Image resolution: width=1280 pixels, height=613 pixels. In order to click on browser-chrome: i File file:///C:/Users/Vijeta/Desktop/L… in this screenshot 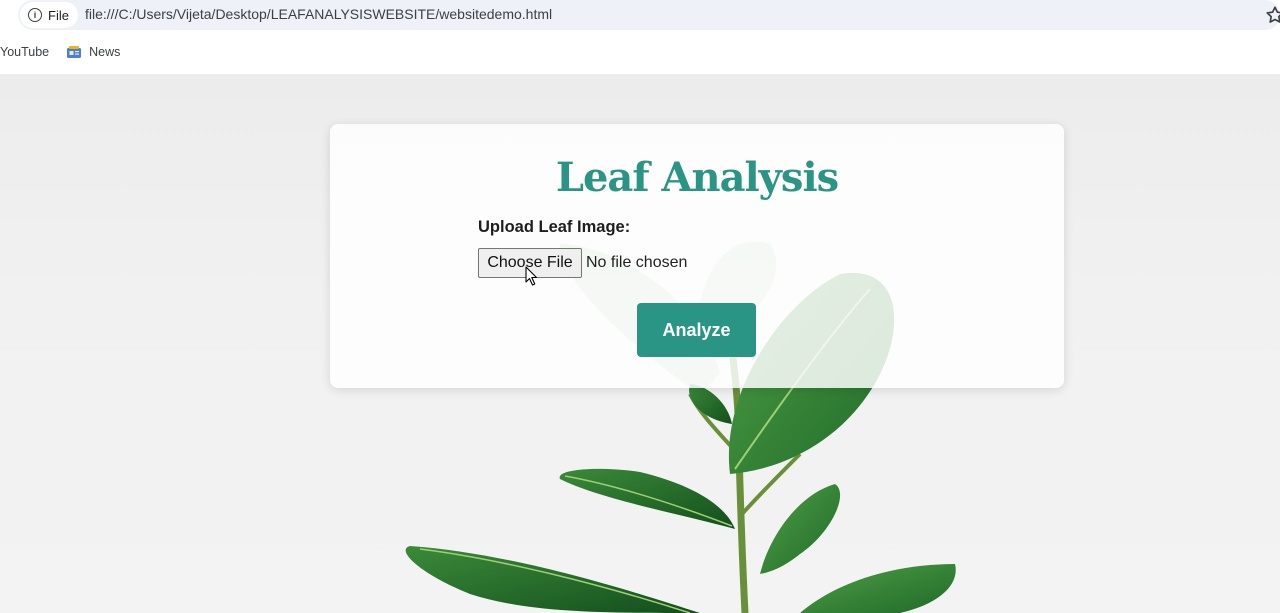, I will do `click(640, 37)`.